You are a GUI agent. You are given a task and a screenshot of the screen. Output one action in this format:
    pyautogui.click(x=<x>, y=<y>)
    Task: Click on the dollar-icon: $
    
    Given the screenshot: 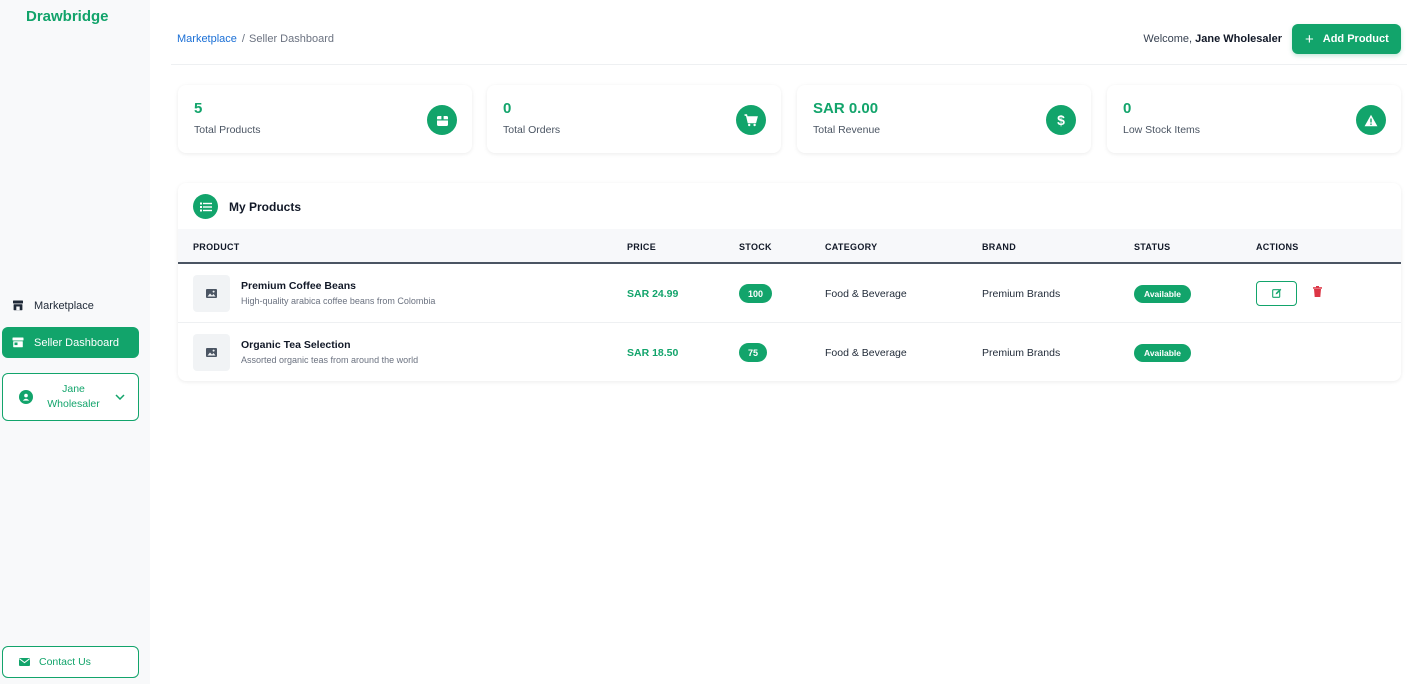 What is the action you would take?
    pyautogui.click(x=1061, y=120)
    